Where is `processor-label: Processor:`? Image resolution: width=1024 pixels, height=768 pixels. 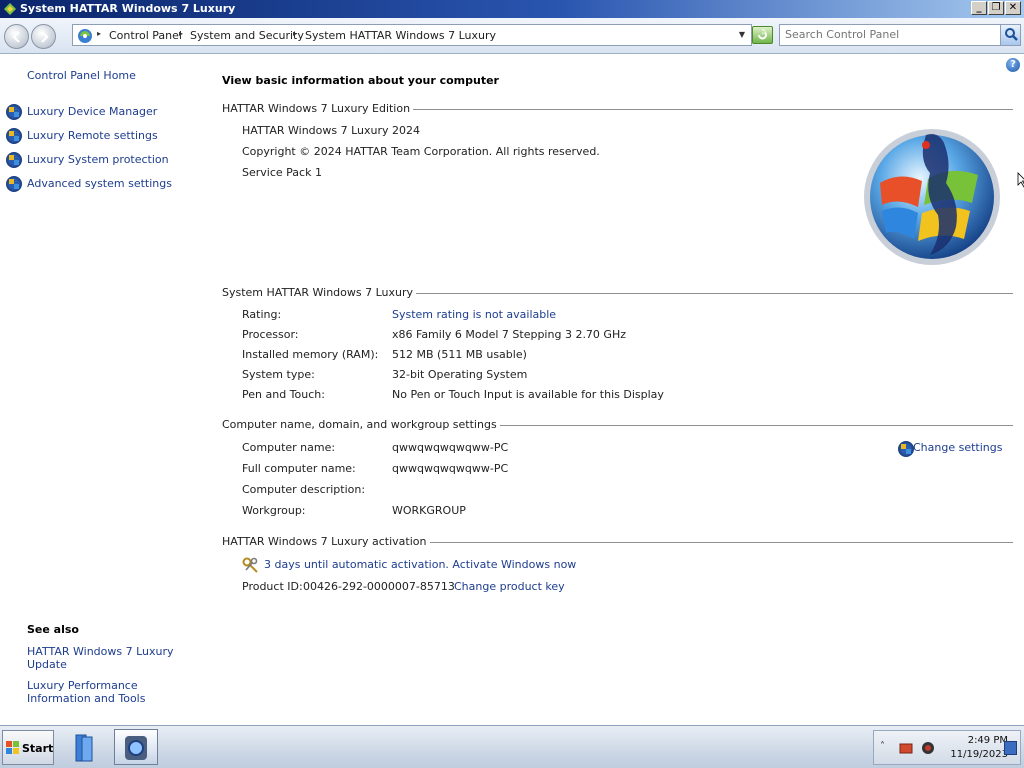
processor-label: Processor: is located at coordinates (270, 334).